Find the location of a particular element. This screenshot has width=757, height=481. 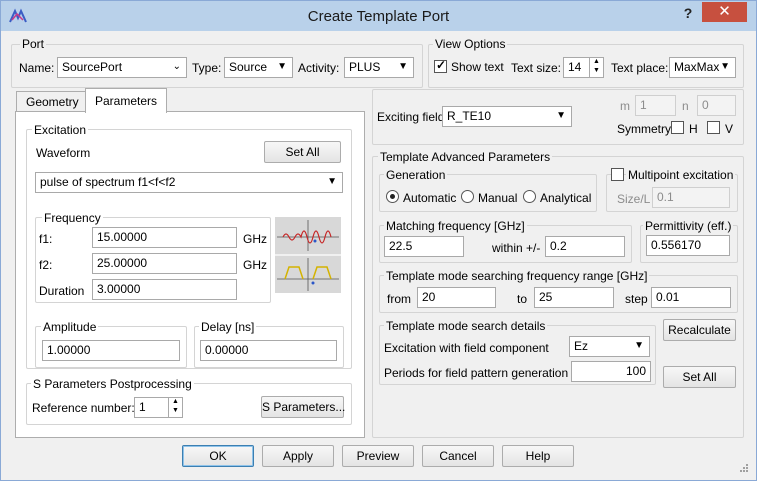

f2-input: 25.00000 is located at coordinates (164, 263).